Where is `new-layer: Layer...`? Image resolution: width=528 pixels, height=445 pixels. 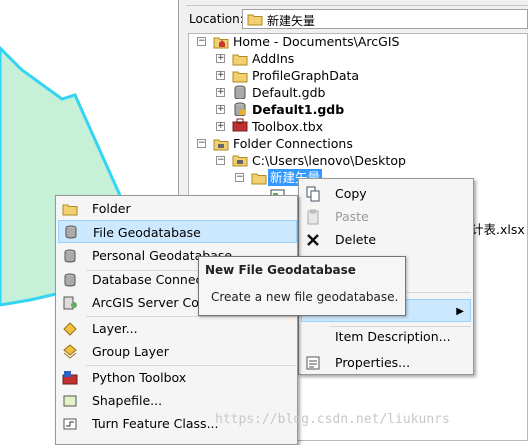 new-layer: Layer... is located at coordinates (176, 328).